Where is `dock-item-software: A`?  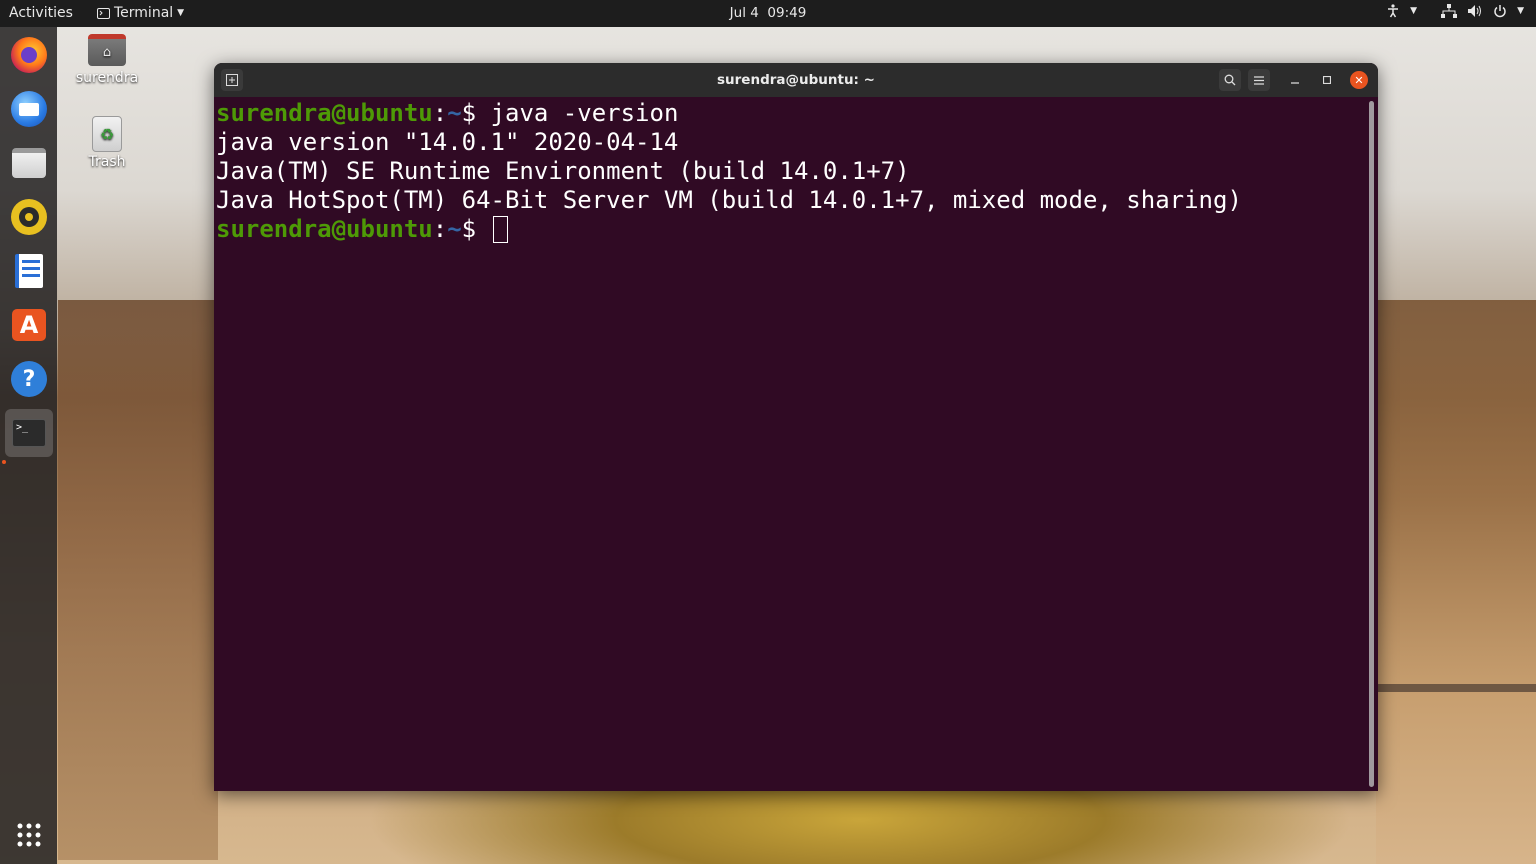 dock-item-software: A is located at coordinates (29, 325).